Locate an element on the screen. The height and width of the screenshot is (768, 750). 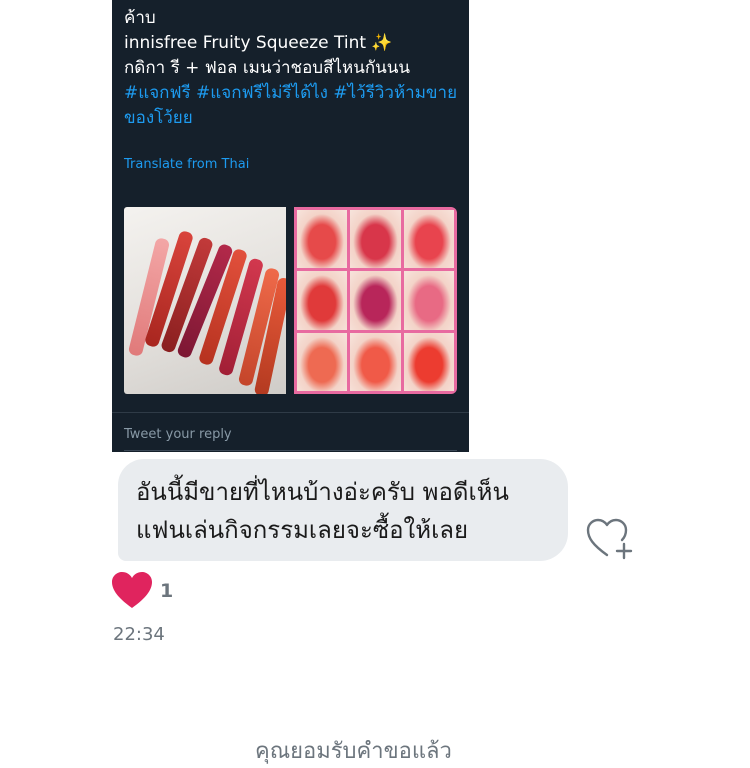
add-reaction-heart-icon is located at coordinates (610, 539).